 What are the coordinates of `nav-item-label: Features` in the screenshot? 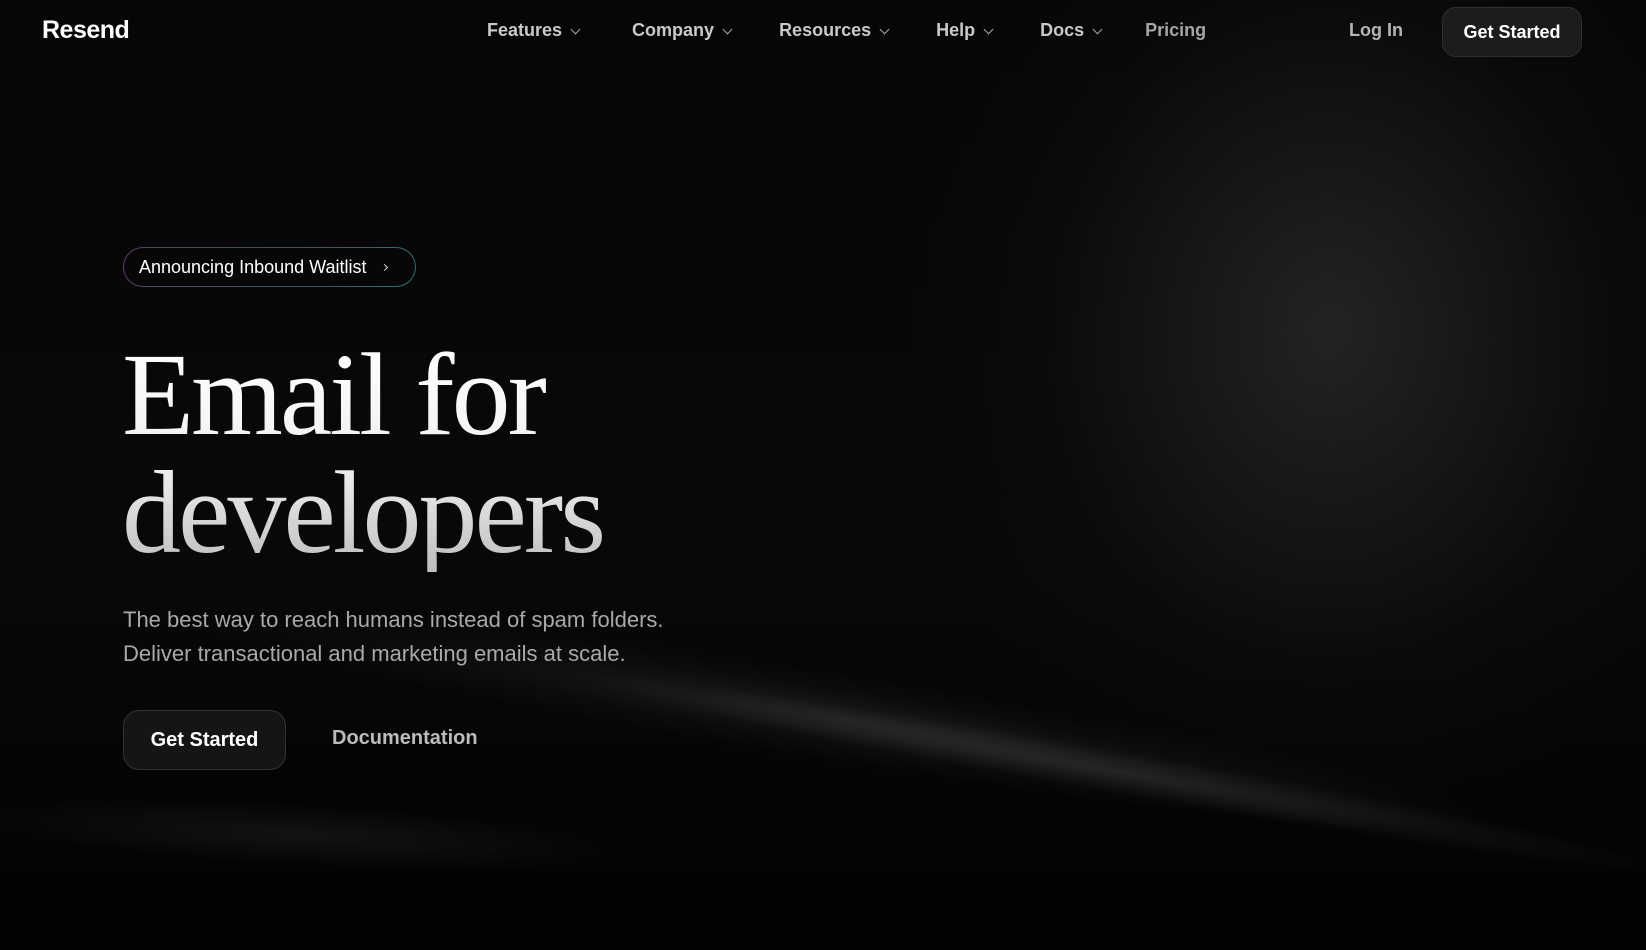 It's located at (525, 30).